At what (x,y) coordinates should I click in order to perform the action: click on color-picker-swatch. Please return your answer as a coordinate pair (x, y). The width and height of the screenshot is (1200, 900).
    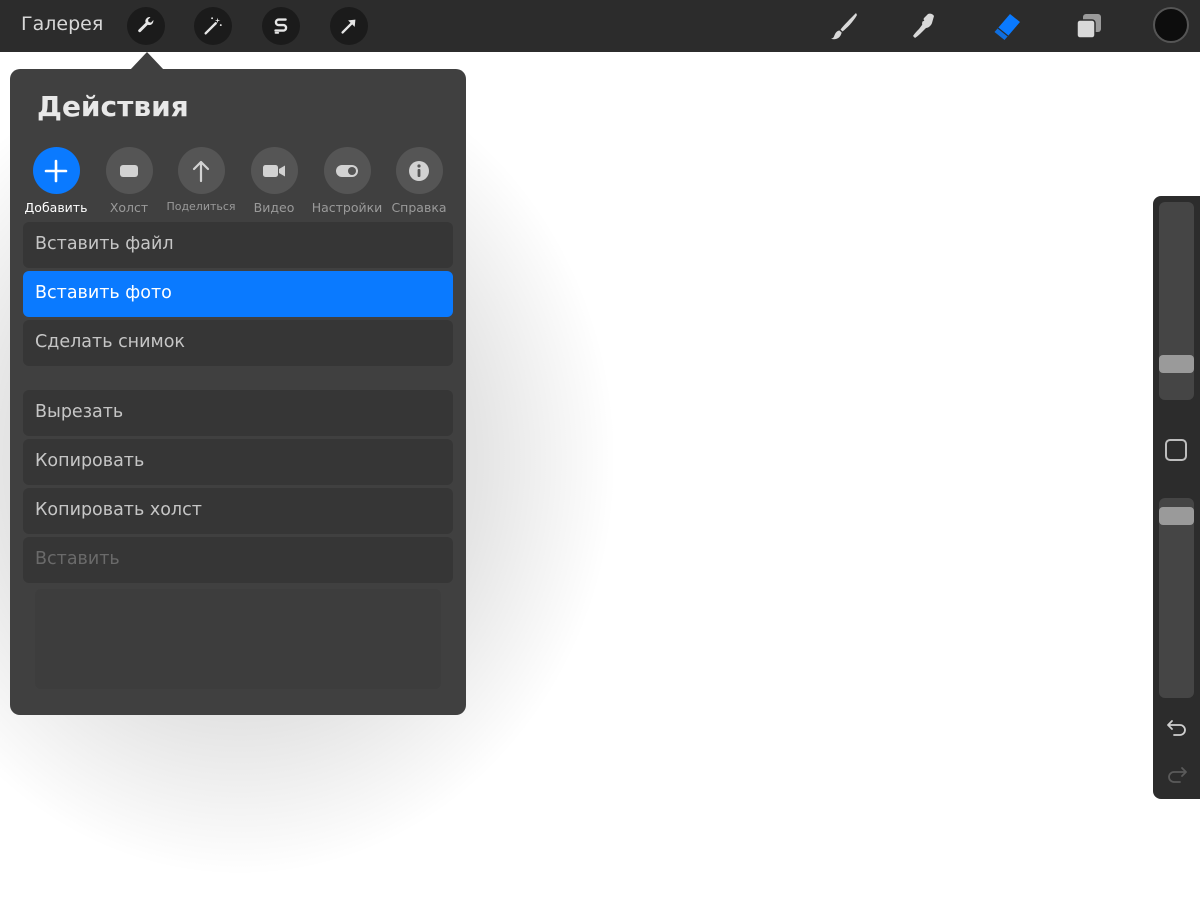
    Looking at the image, I should click on (1171, 25).